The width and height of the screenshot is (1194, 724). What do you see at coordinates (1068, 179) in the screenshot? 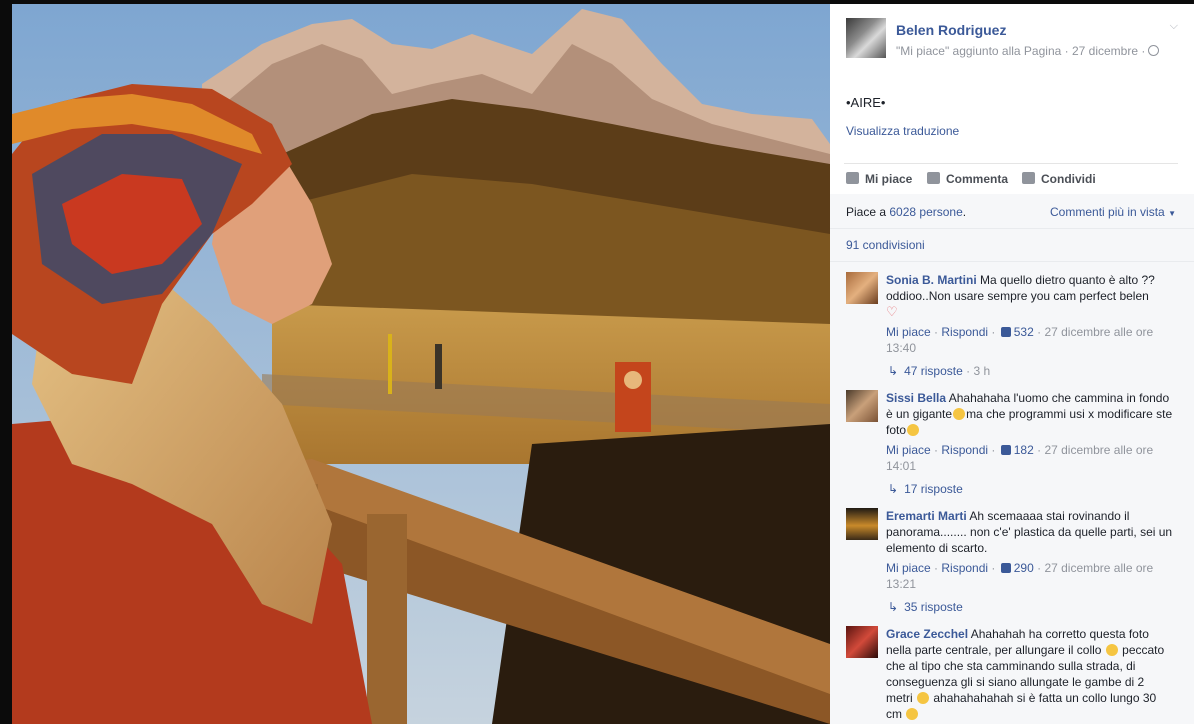
I see `share-label: Condividi` at bounding box center [1068, 179].